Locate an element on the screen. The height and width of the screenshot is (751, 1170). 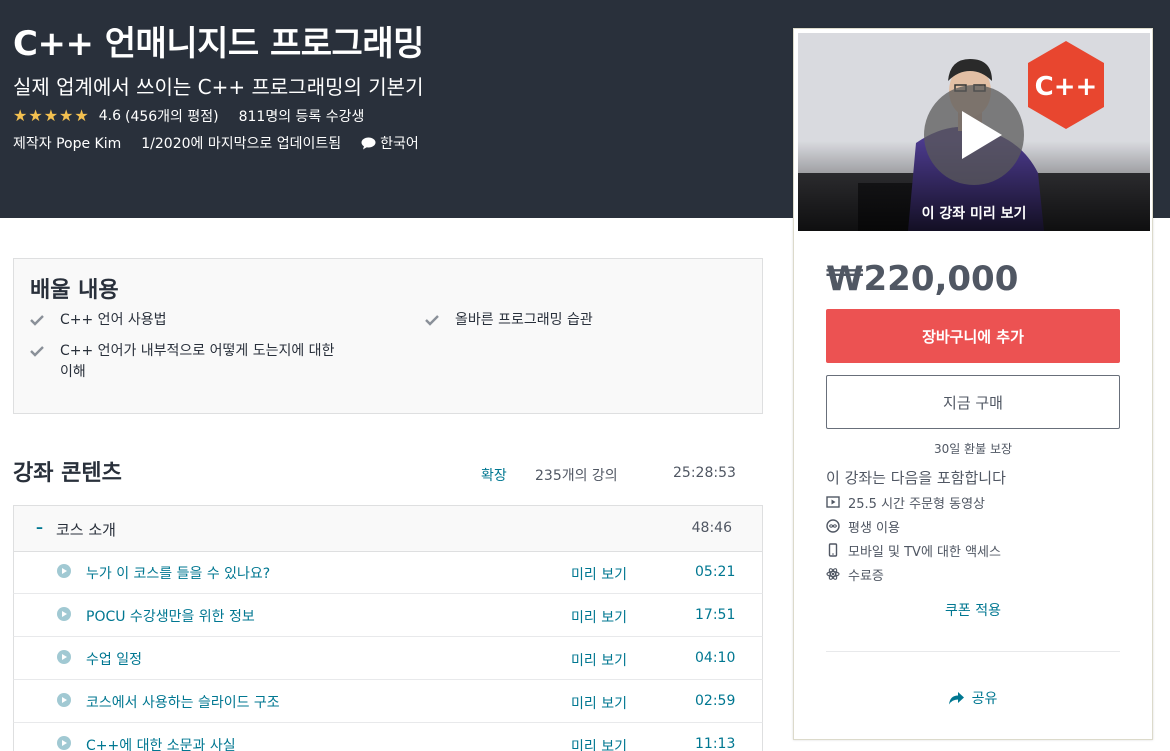
mobile-icon is located at coordinates (833, 550).